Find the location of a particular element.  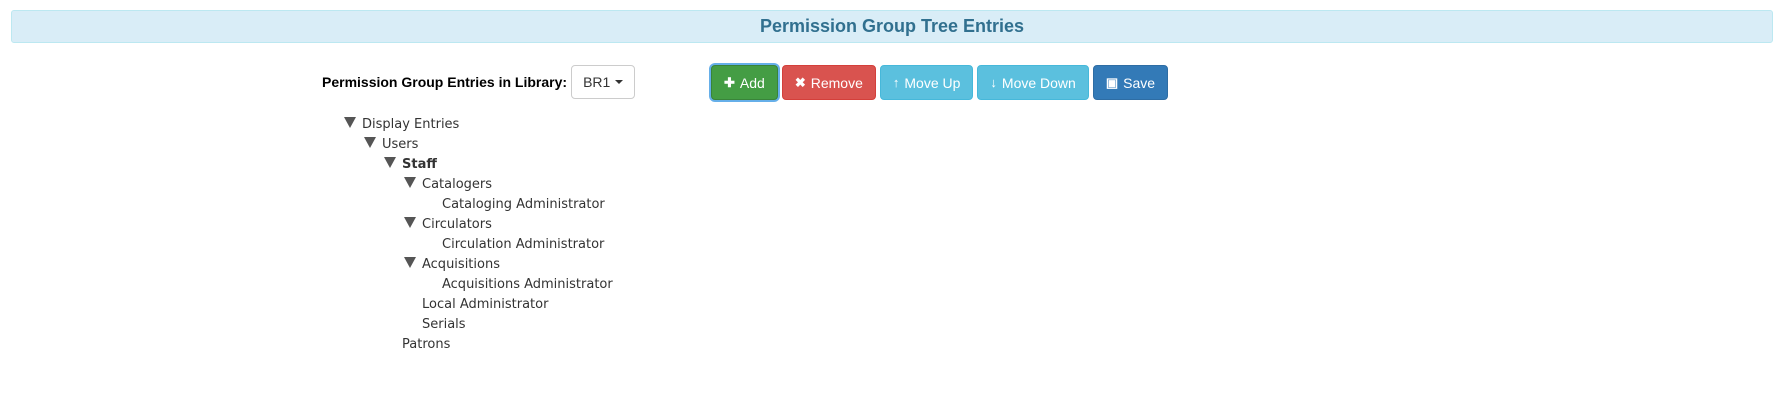

move-down-button: ↓ Move Down is located at coordinates (1033, 82).